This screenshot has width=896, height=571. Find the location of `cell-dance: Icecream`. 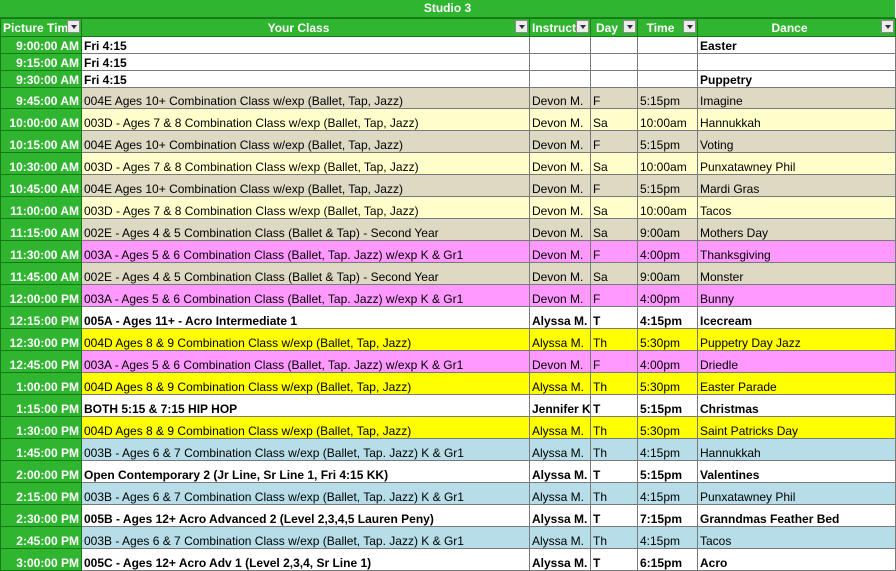

cell-dance: Icecream is located at coordinates (796, 317).